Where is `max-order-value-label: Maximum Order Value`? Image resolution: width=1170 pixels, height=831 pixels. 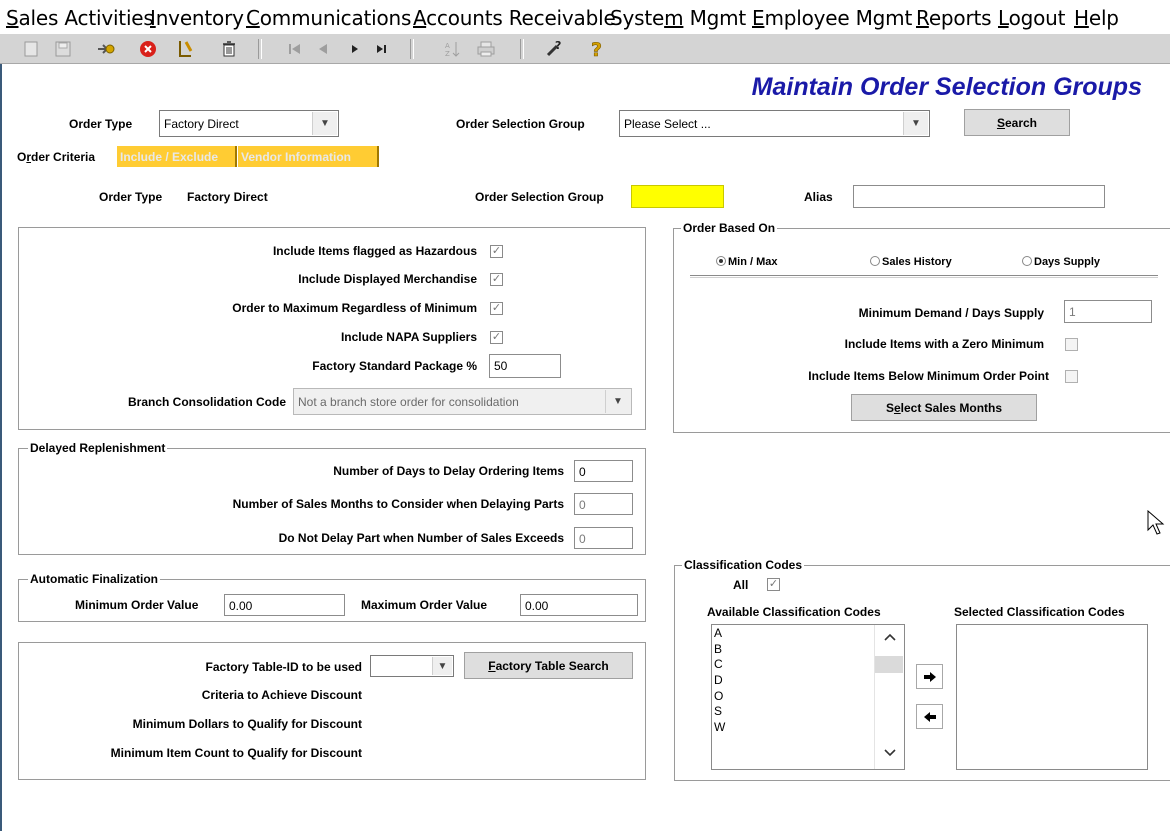
max-order-value-label: Maximum Order Value is located at coordinates (424, 605).